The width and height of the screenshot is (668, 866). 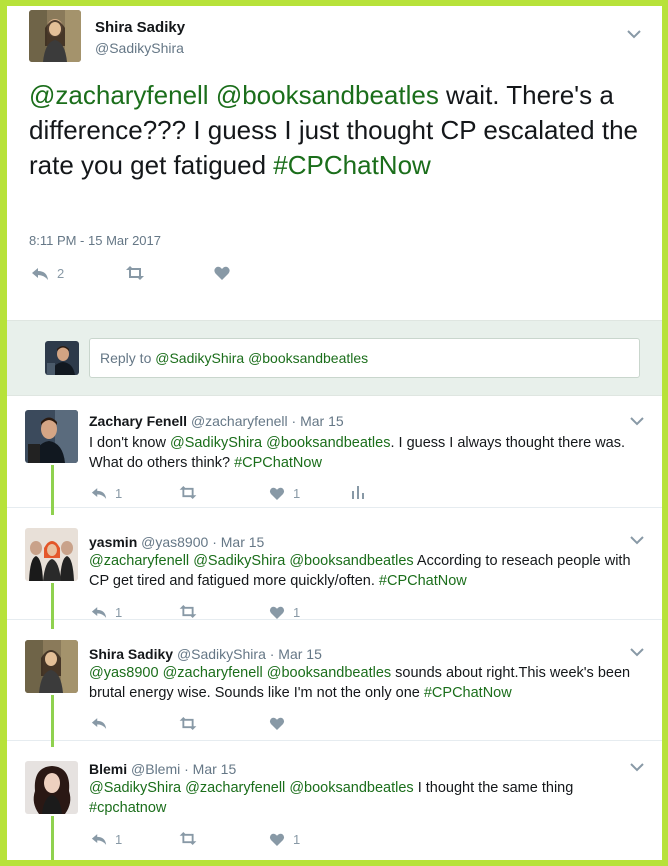 I want to click on reply-input: Reply to @SadikyShira @booksandbeatles, so click(x=364, y=358).